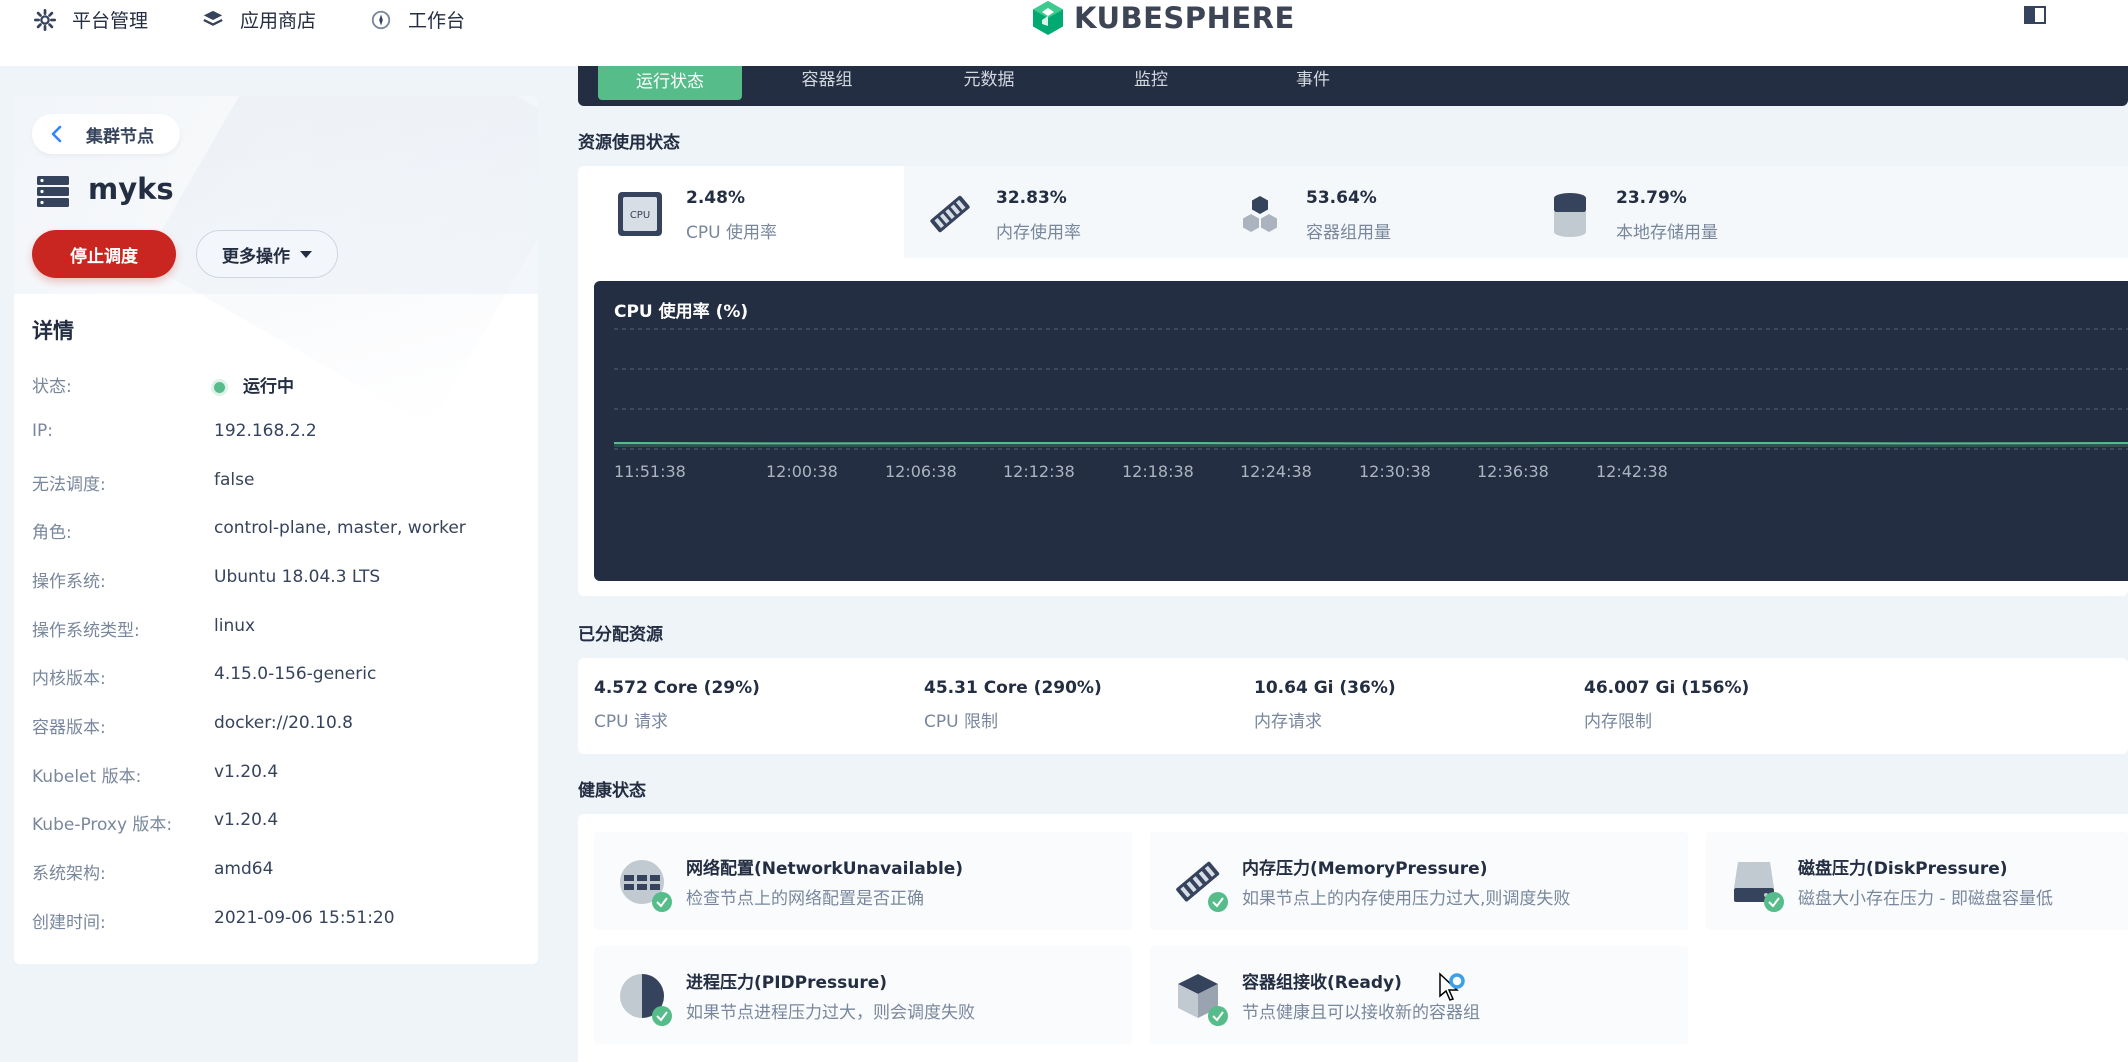 This screenshot has height=1062, width=2128. Describe the element at coordinates (1162, 18) in the screenshot. I see `kubesphere-logo: KUBESPHERE` at that location.